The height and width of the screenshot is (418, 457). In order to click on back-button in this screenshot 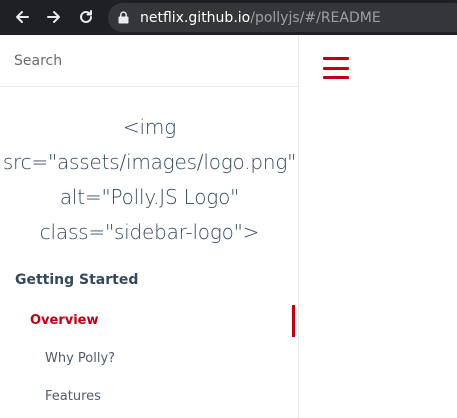, I will do `click(22, 17)`.